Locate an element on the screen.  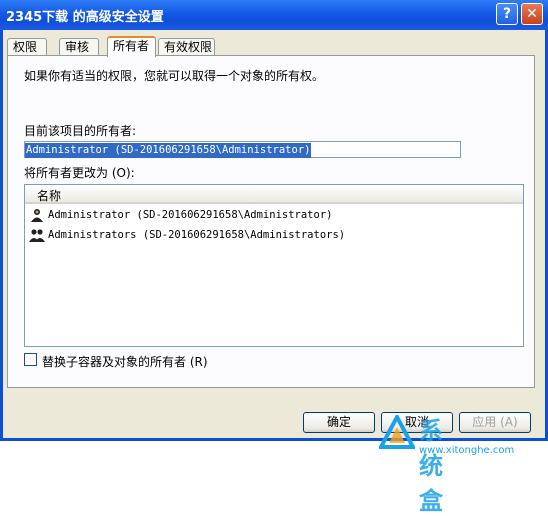
change-owner-label: 将所有者更改为 (O): is located at coordinates (79, 173).